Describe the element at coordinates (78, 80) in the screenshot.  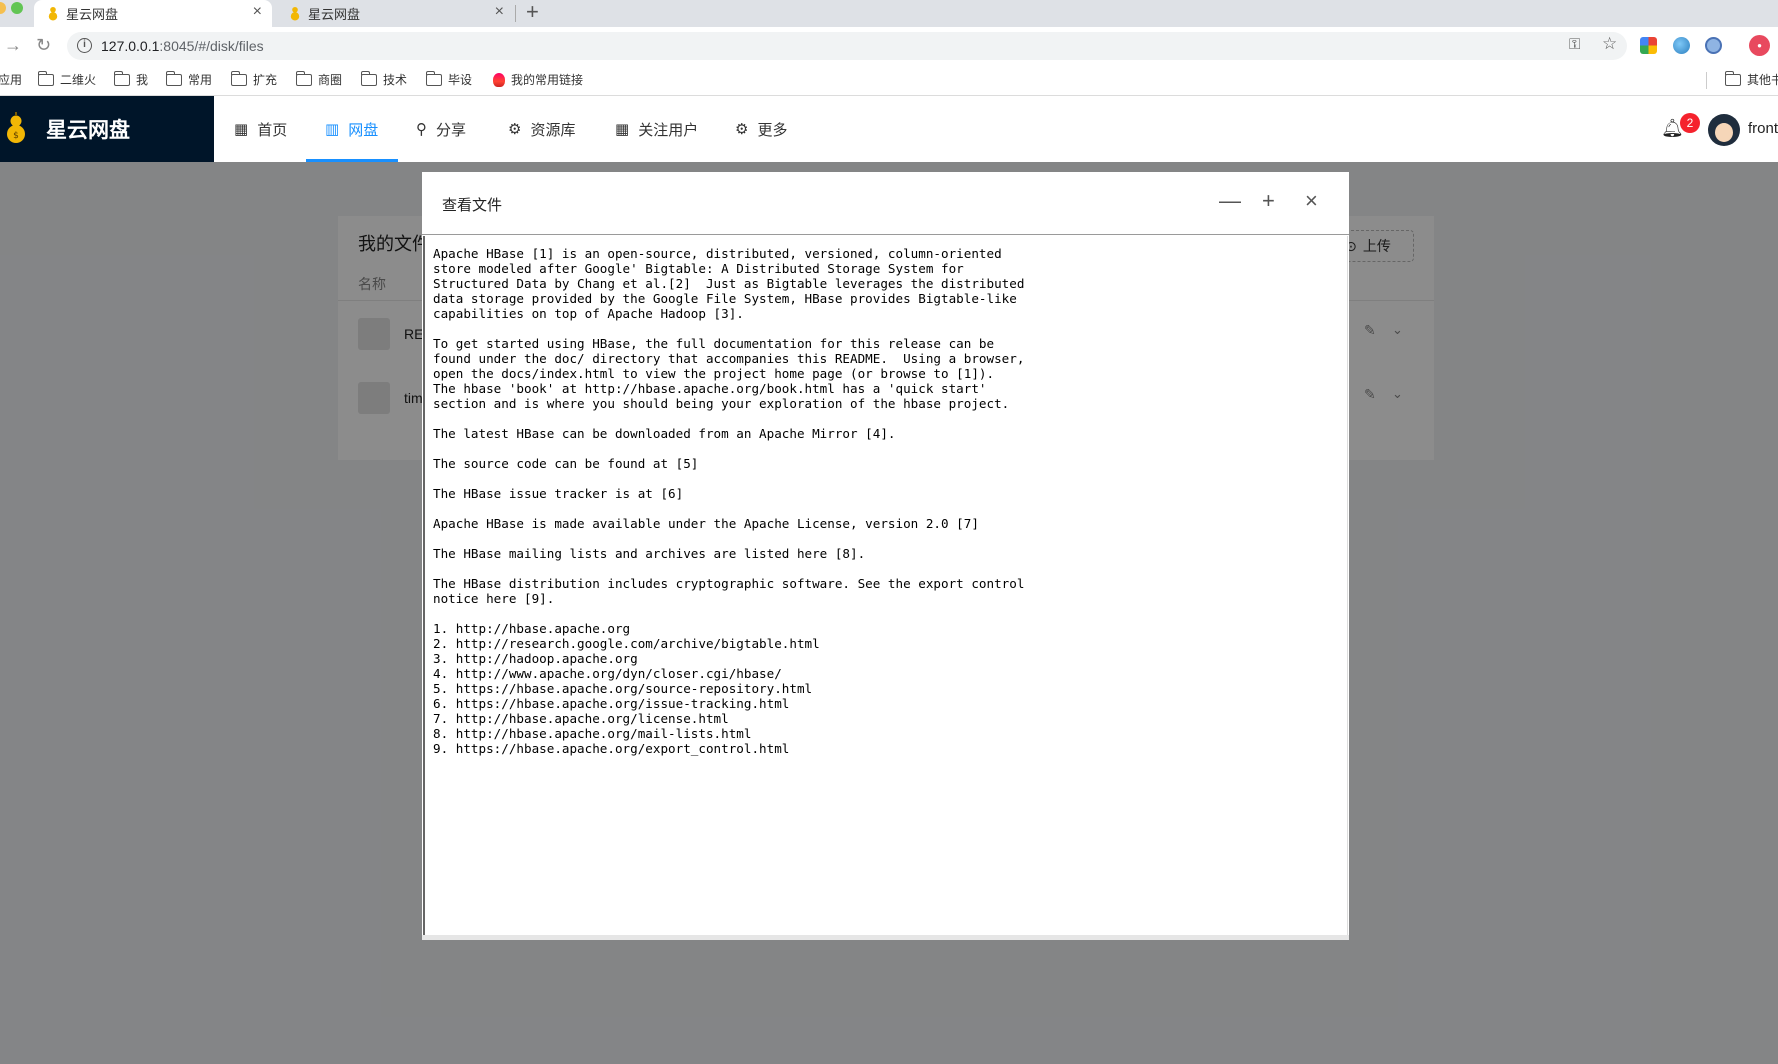
I see `bookmark-label: 二维火` at that location.